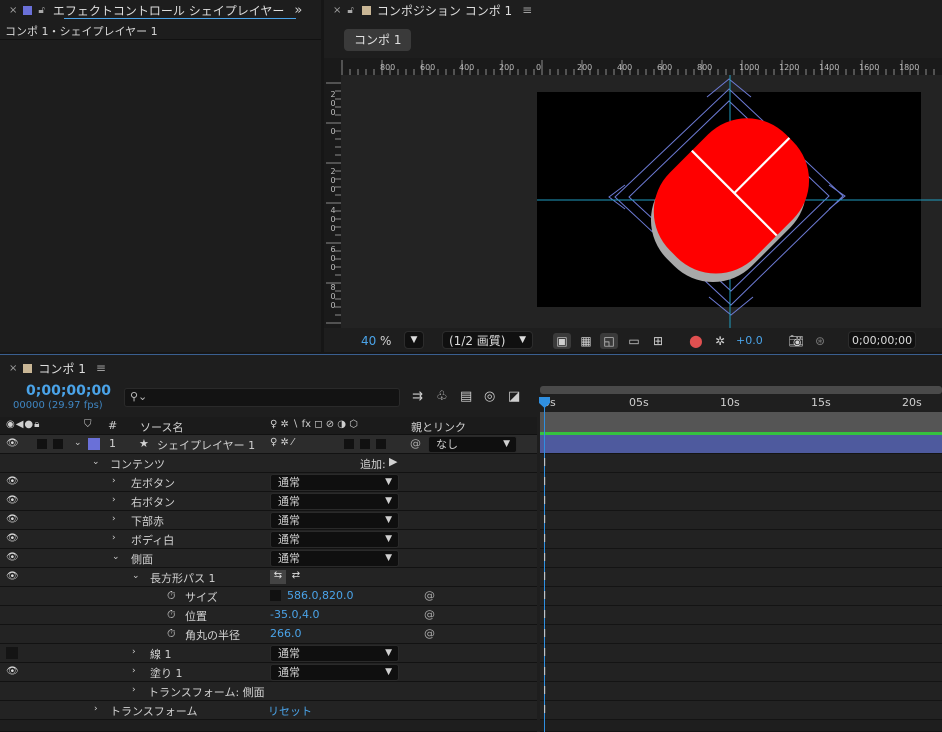 This screenshot has width=942, height=732. Describe the element at coordinates (368, 341) in the screenshot. I see `zoom-value: 40` at that location.